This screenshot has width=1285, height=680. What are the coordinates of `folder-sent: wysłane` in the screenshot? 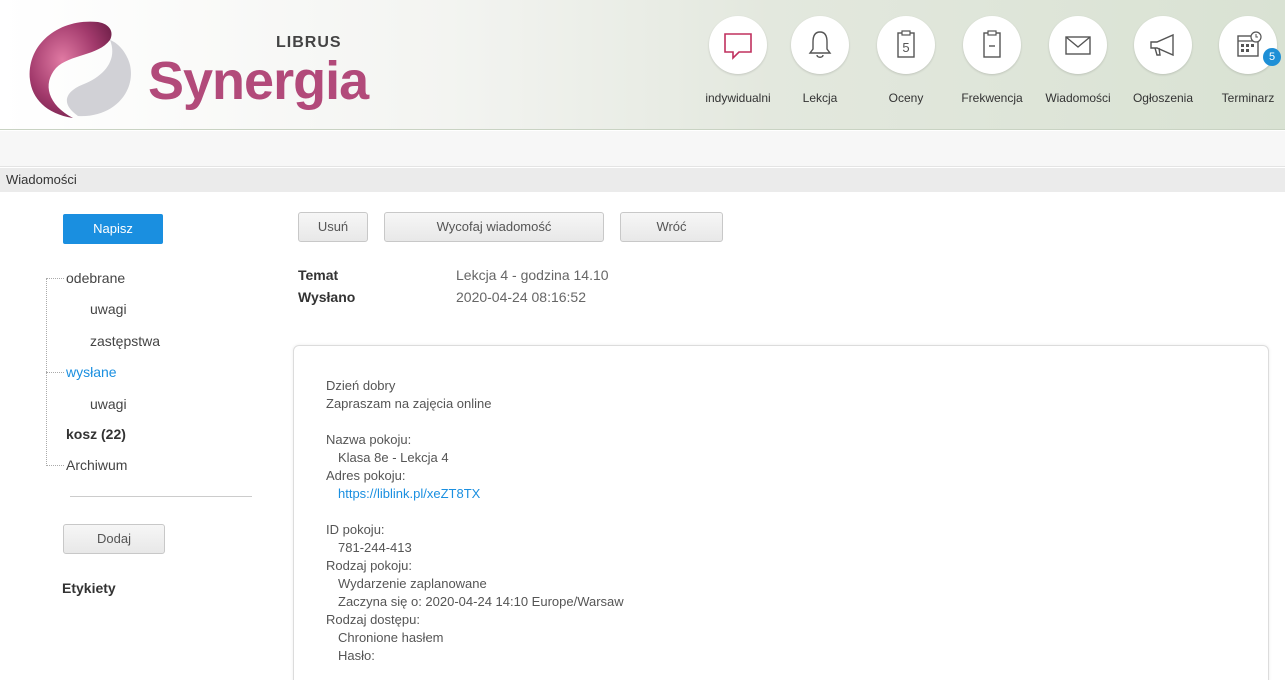 It's located at (91, 372).